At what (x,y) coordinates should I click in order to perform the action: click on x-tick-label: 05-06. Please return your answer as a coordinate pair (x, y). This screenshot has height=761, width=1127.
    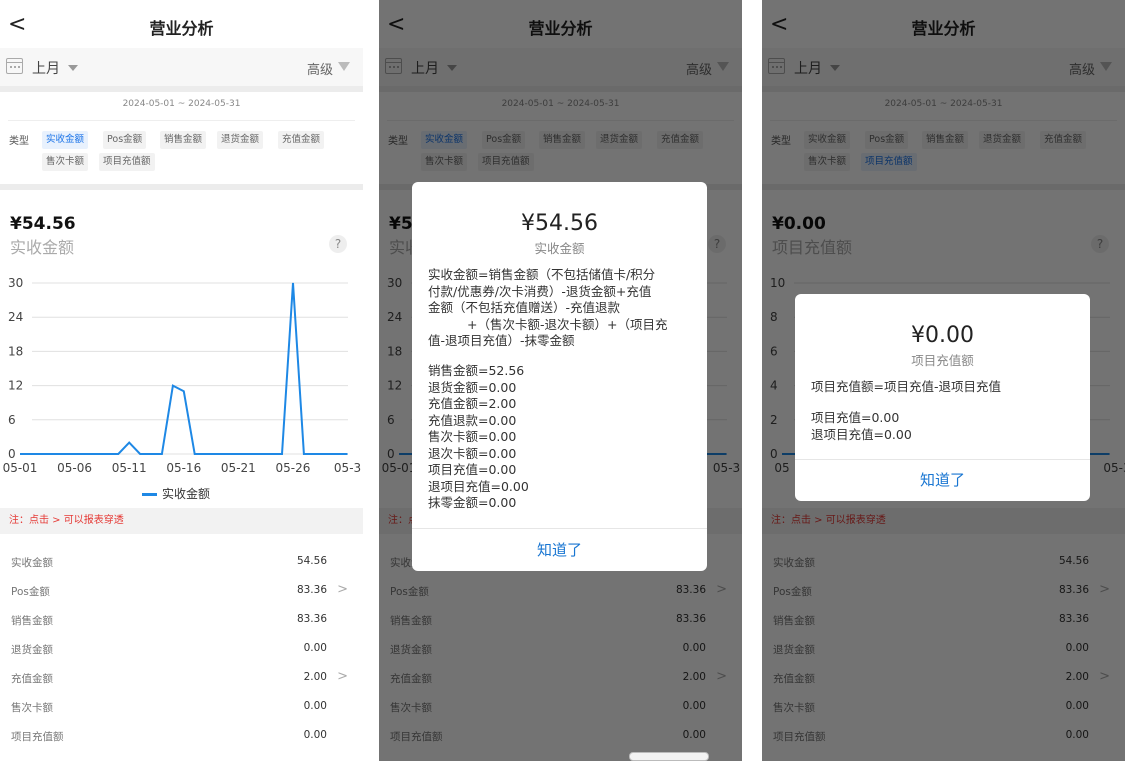
    Looking at the image, I should click on (74, 468).